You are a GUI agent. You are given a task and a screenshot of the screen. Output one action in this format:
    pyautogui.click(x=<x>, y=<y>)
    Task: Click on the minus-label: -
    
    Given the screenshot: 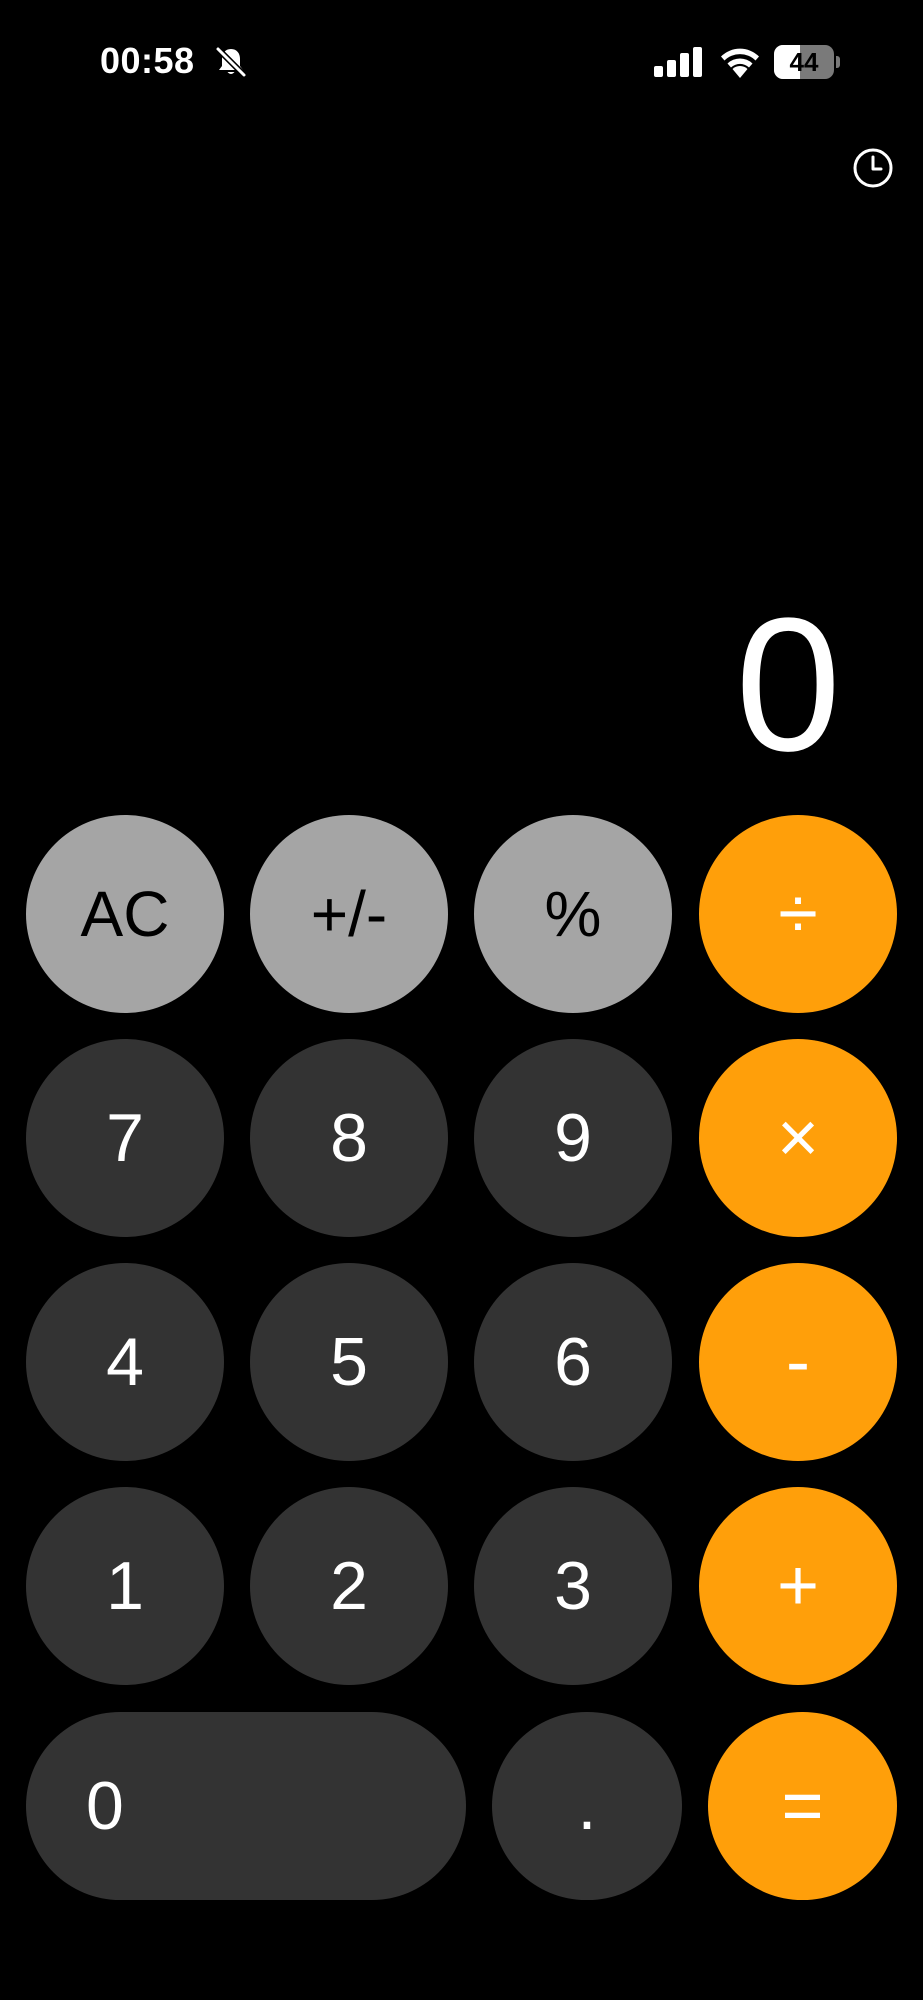 What is the action you would take?
    pyautogui.click(x=798, y=1362)
    